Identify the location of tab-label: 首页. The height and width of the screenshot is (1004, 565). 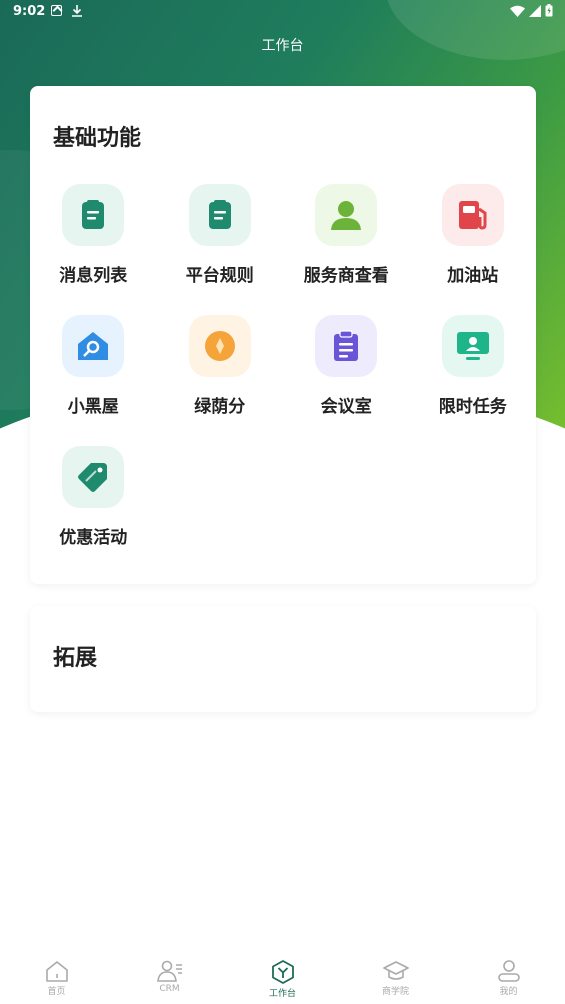
(56, 992).